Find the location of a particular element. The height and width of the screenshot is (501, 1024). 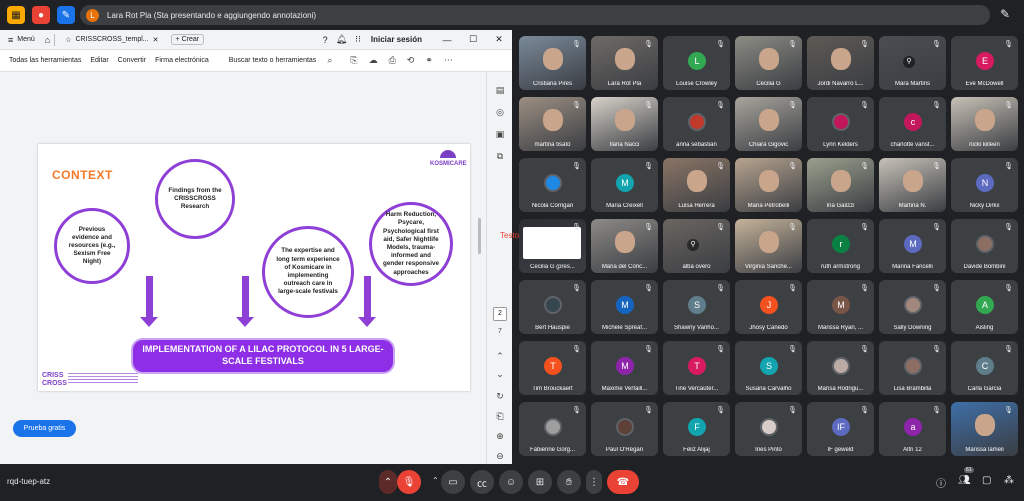

minimize-icon: — is located at coordinates (447, 40).